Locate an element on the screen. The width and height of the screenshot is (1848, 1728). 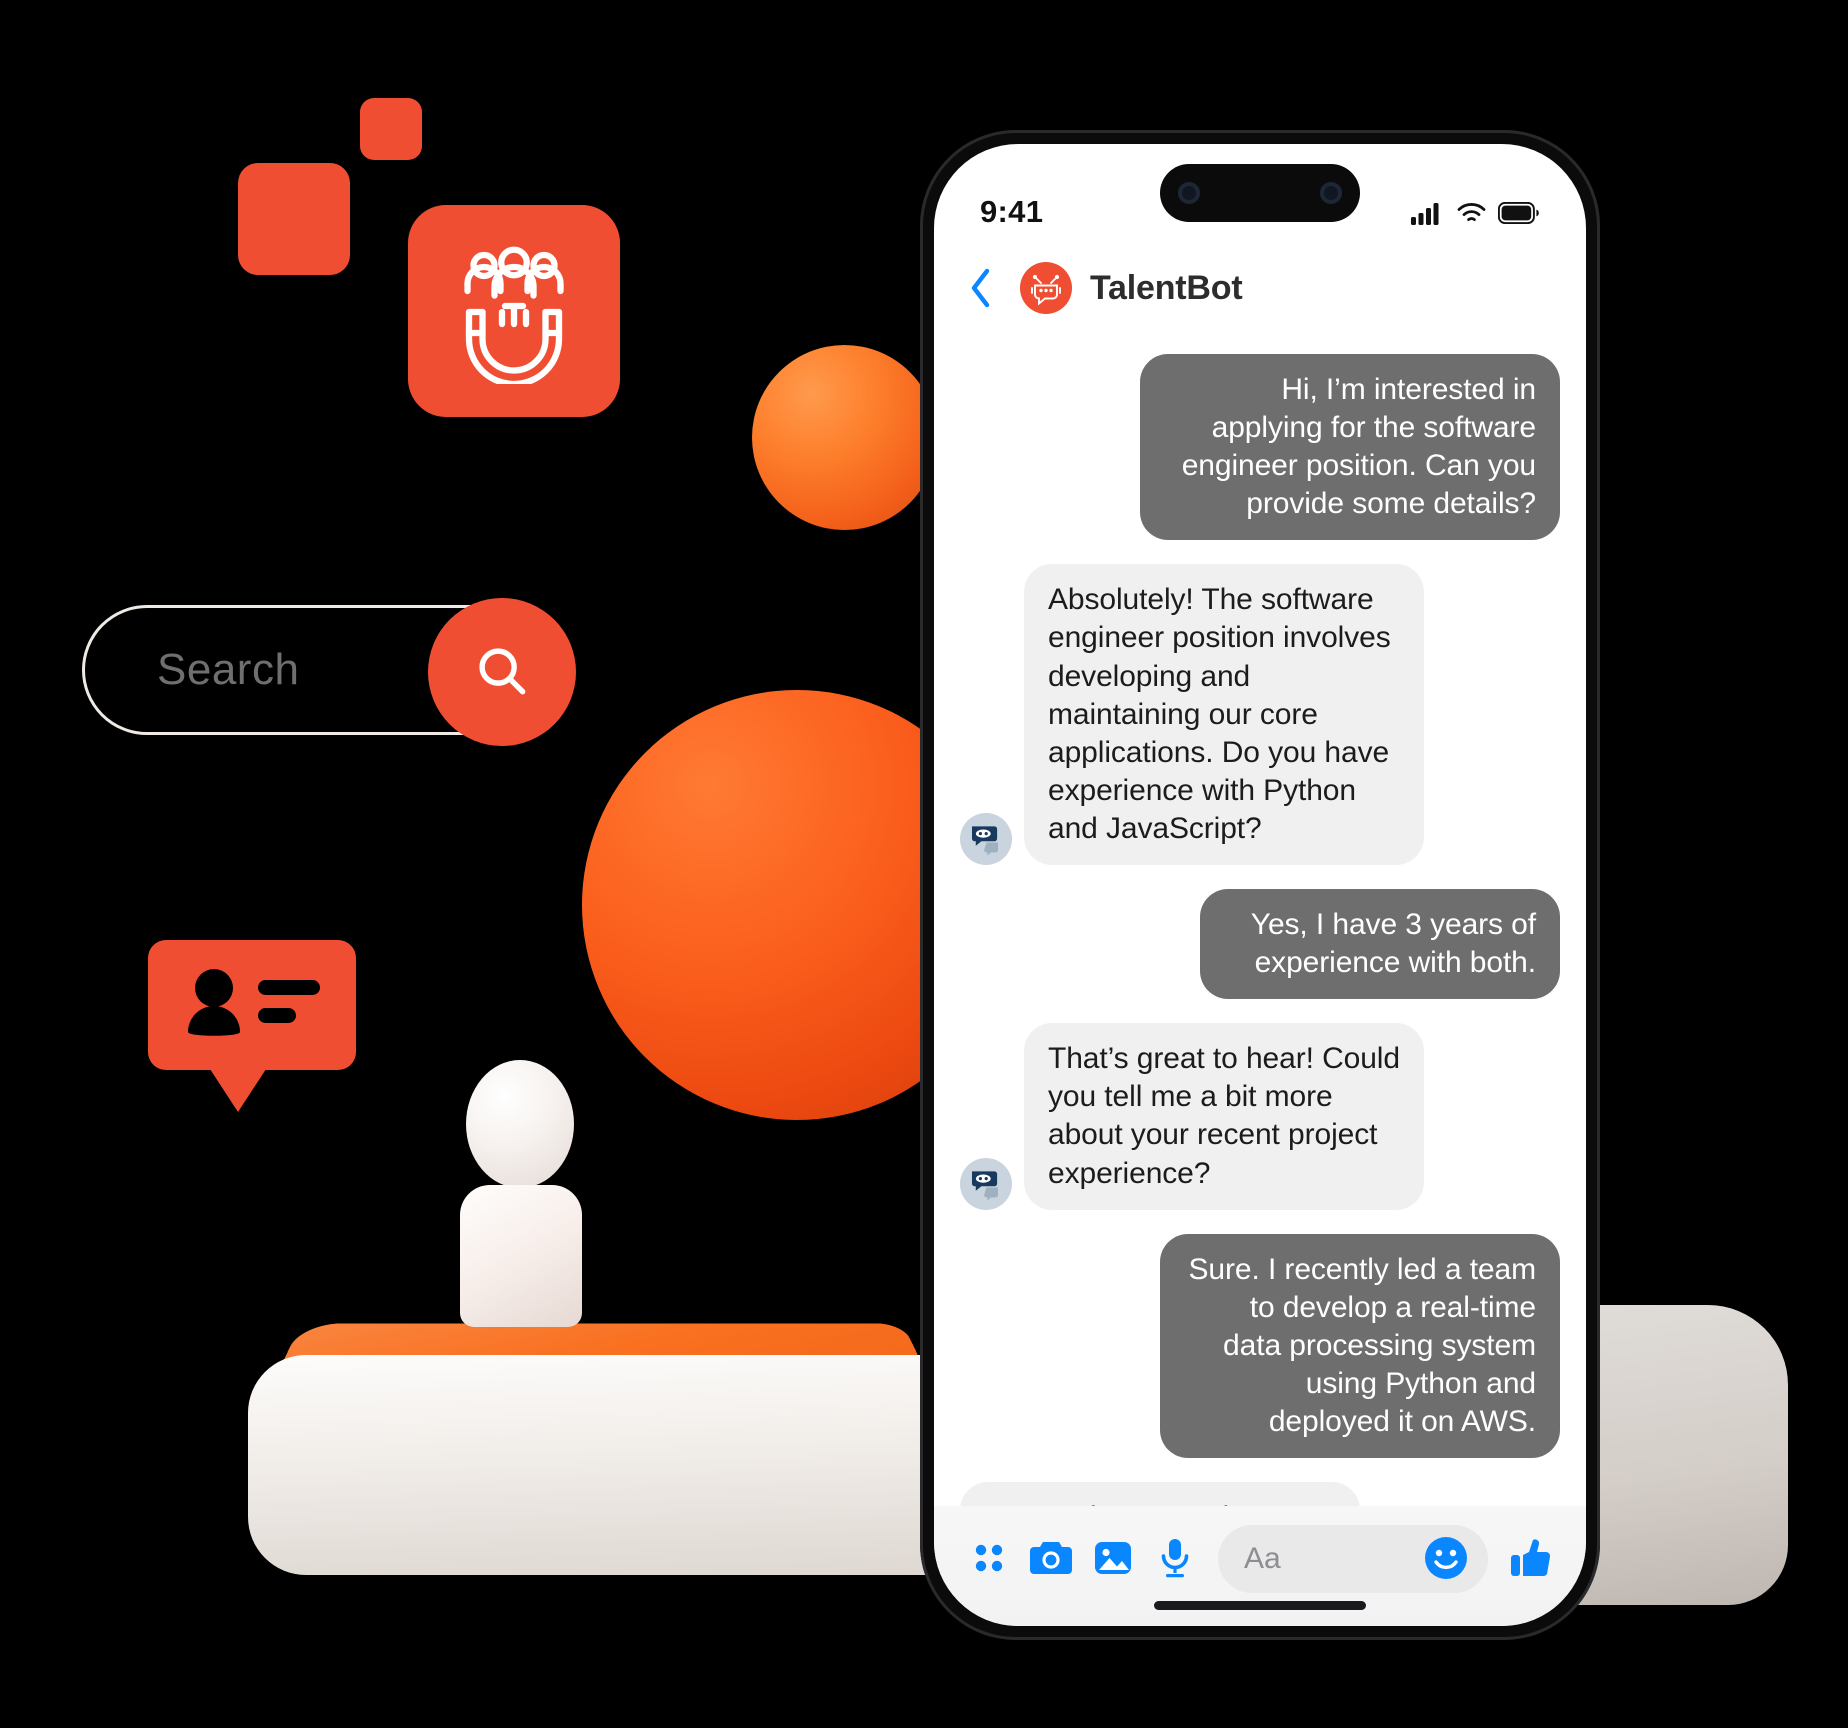
home-indicator is located at coordinates (1260, 1605).